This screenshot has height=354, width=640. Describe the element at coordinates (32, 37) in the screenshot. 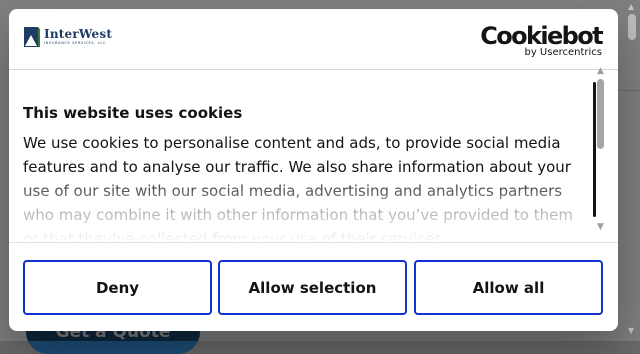

I see `interwest-logo-icon` at that location.